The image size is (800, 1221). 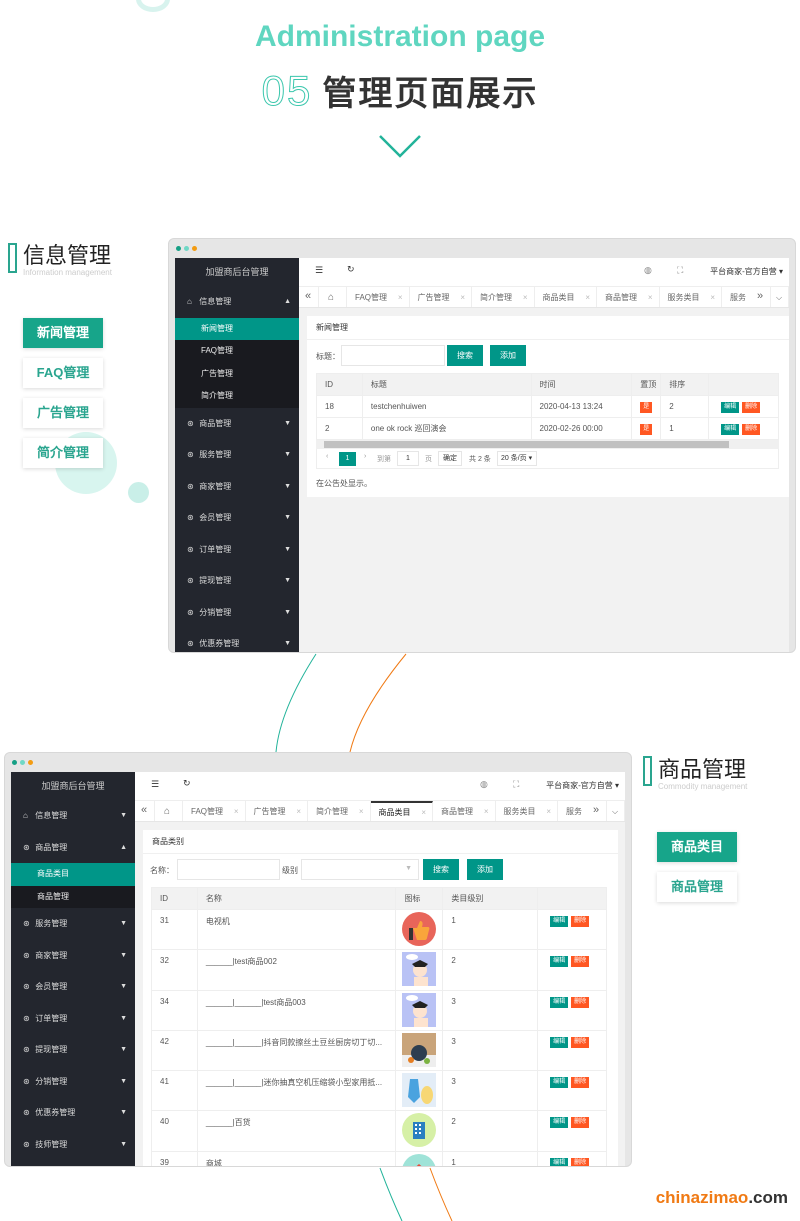 I want to click on sidebar-group: ⊛ 商品管理 ▲, so click(x=73, y=848).